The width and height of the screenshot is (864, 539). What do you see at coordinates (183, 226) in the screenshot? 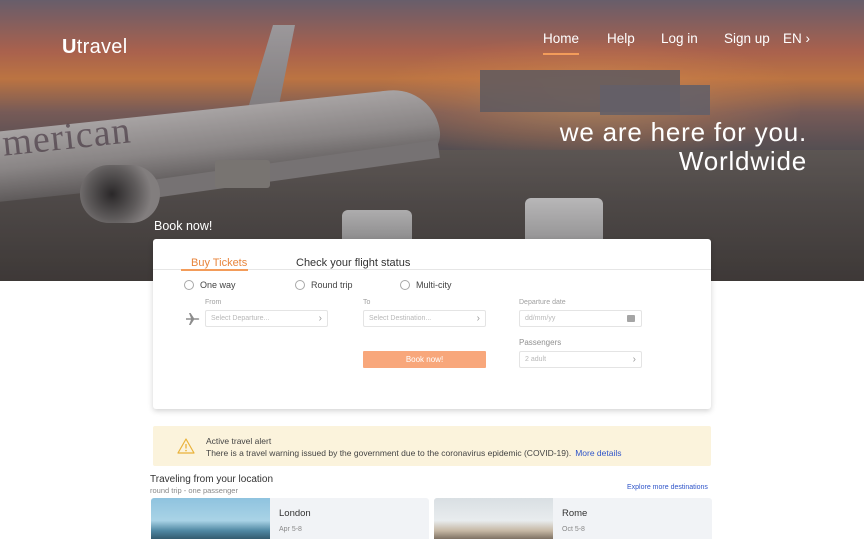
I see `book-now-heading: Book now!` at bounding box center [183, 226].